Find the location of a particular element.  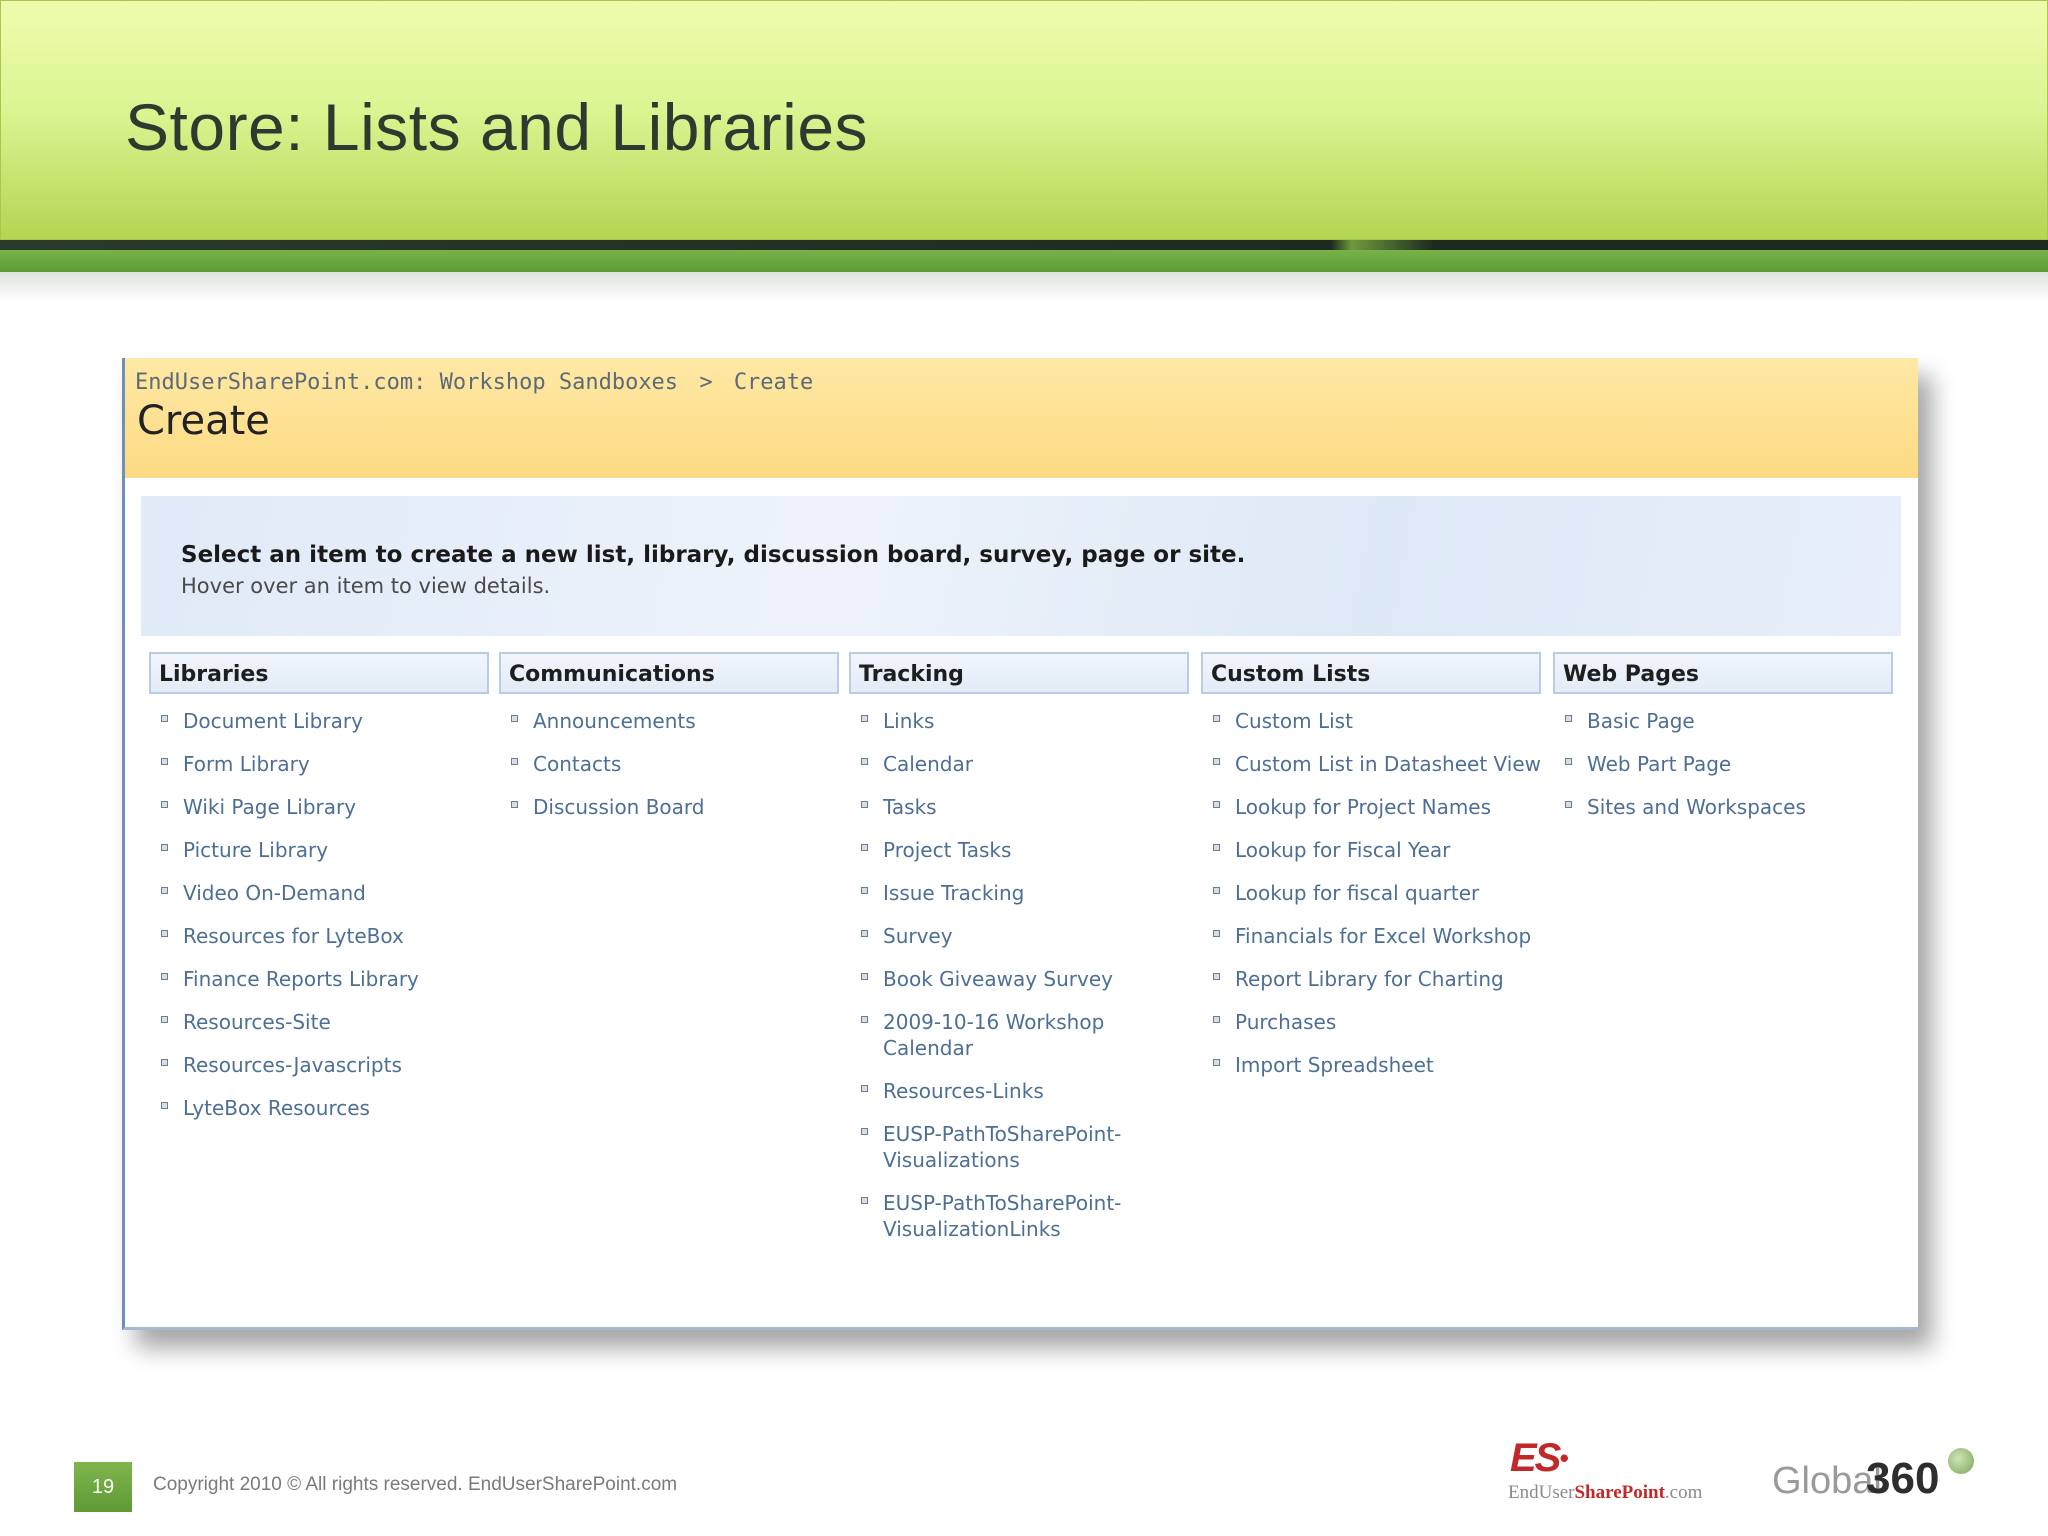

create-item-label: Picture Library is located at coordinates (256, 850).